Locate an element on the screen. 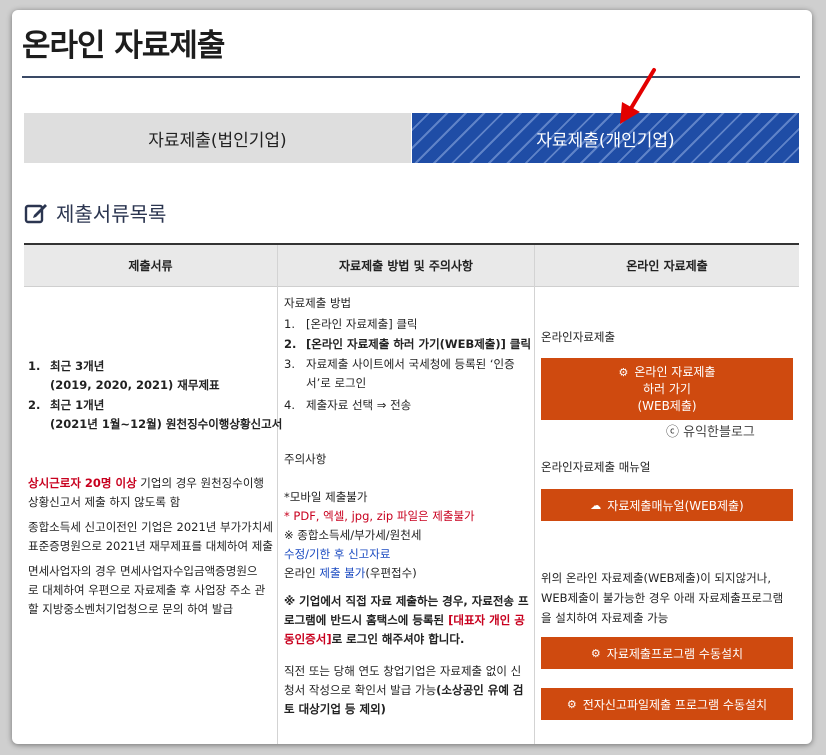 This screenshot has width=826, height=755. fallback-note-line3: 을 설치하여 자료제출 가능 is located at coordinates (605, 618).